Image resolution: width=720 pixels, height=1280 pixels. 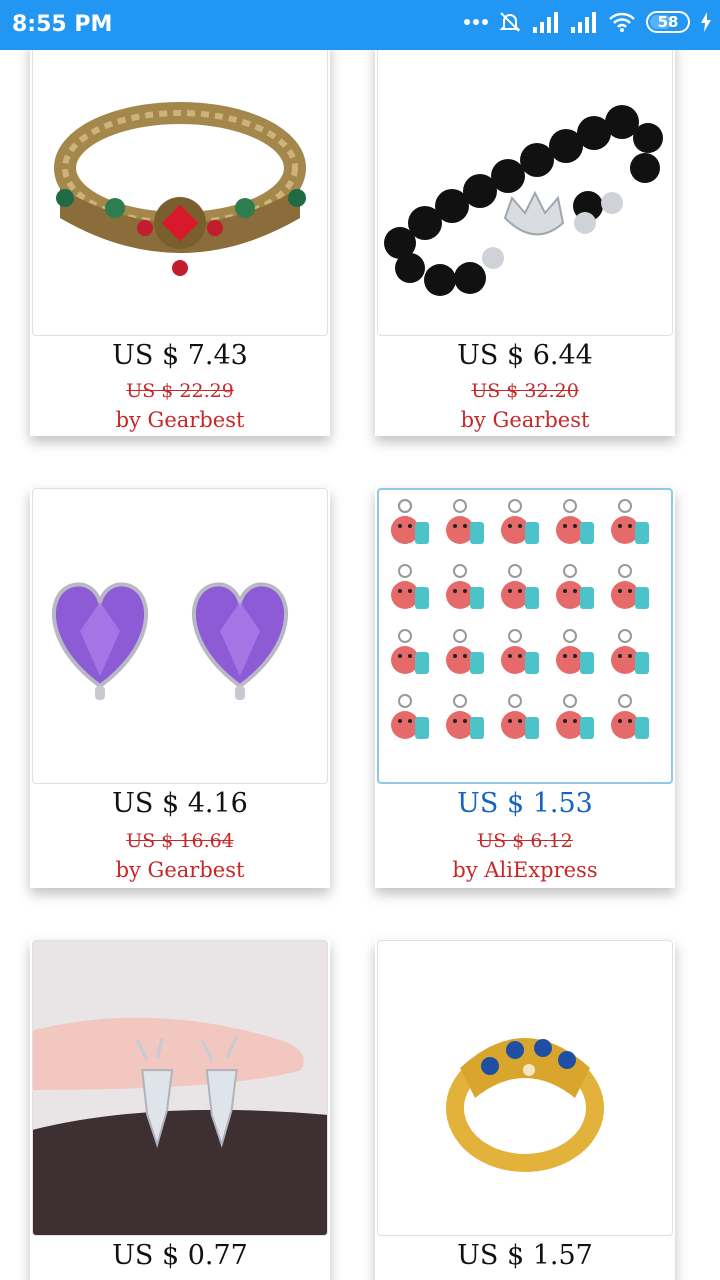 I want to click on gold-blue-ring-image, so click(x=525, y=1105).